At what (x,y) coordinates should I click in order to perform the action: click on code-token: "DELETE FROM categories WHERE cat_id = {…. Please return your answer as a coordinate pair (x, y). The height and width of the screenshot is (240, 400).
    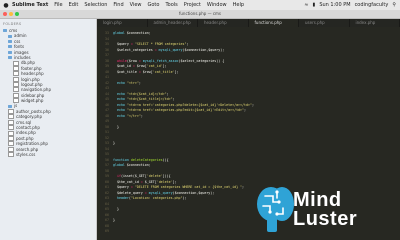
    Looking at the image, I should click on (188, 187).